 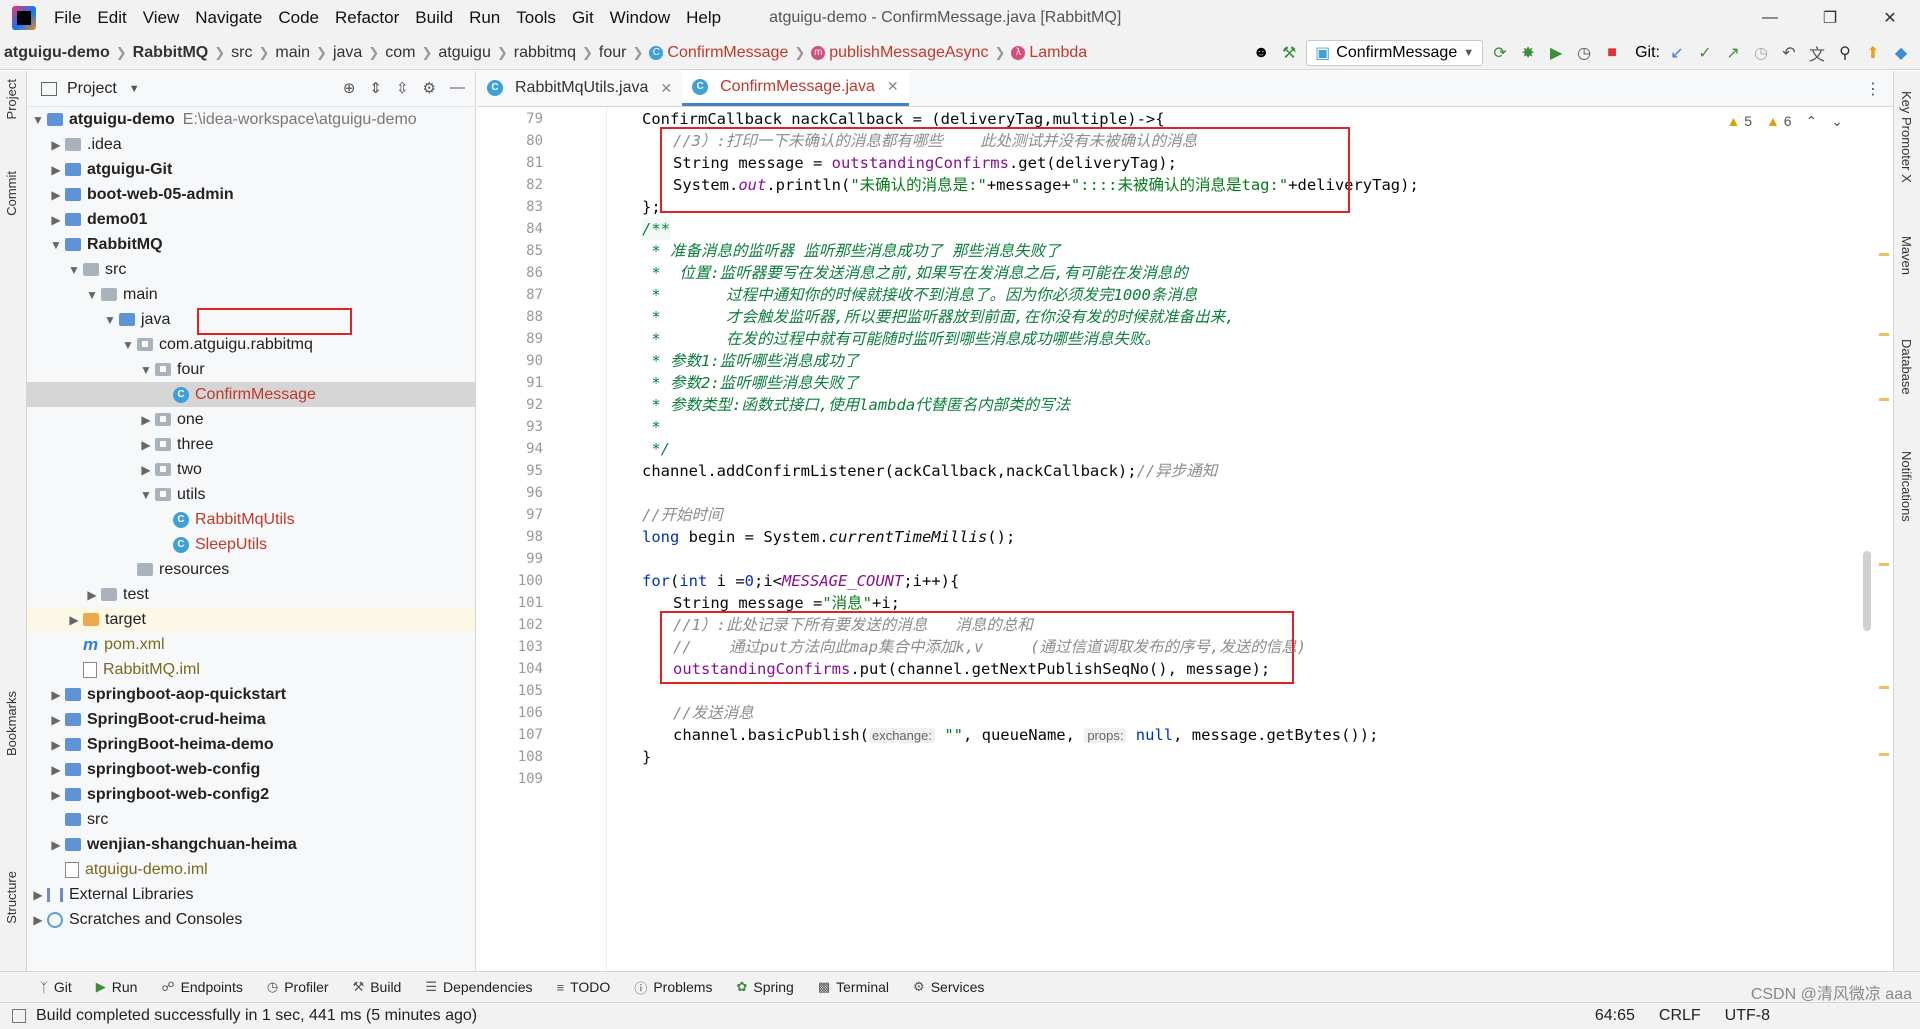 What do you see at coordinates (347, 53) in the screenshot?
I see `crumb-java: java` at bounding box center [347, 53].